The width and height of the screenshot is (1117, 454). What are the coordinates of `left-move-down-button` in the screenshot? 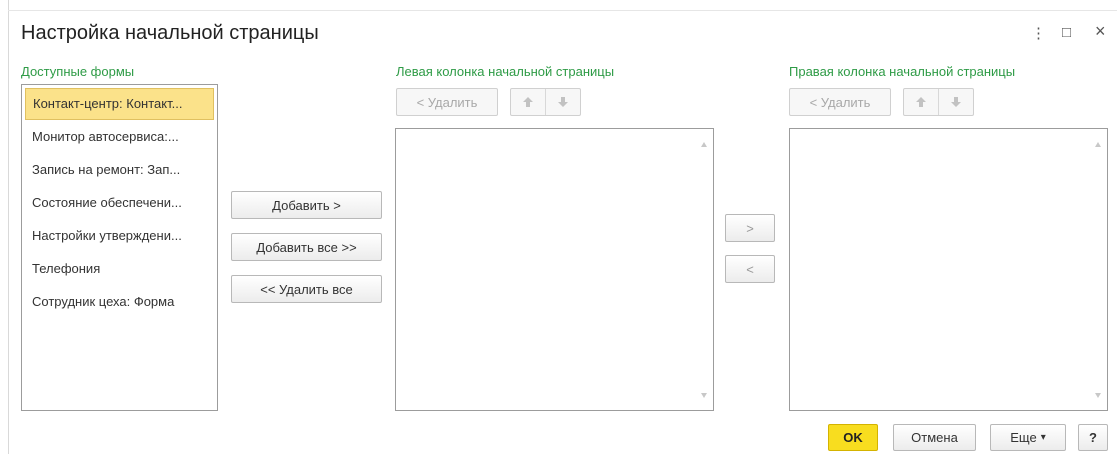 It's located at (562, 102).